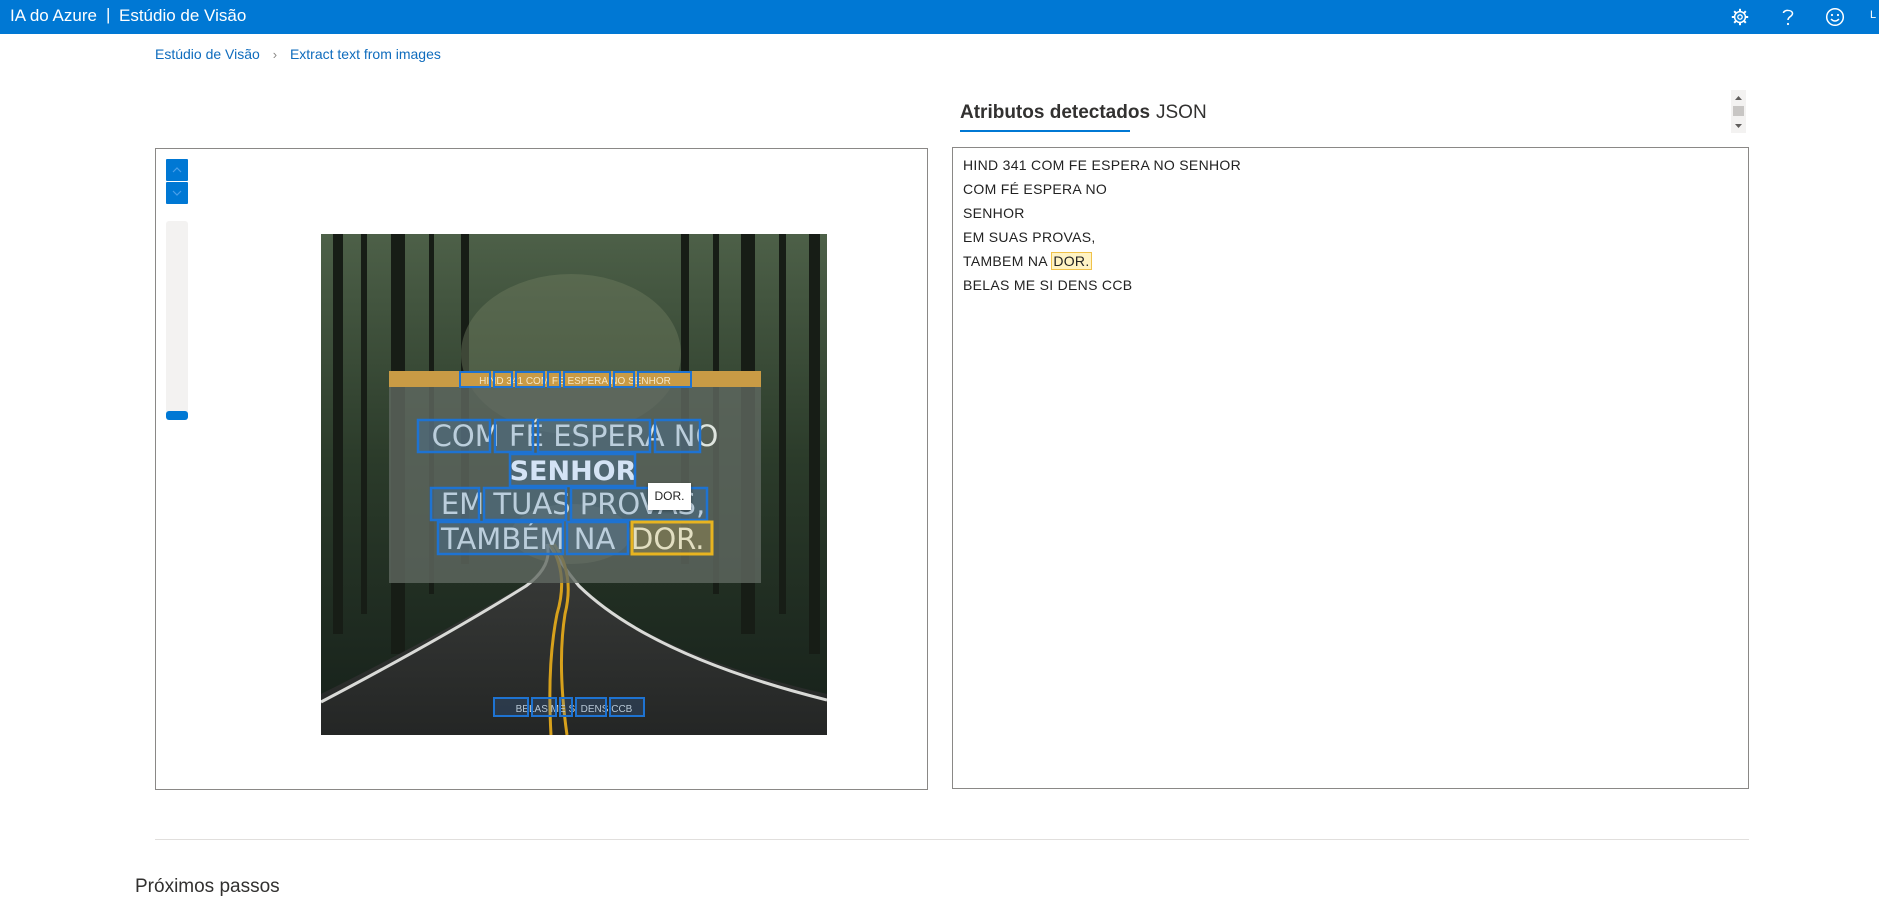 This screenshot has height=900, width=1879. Describe the element at coordinates (1873, 15) in the screenshot. I see `avatar: L` at that location.